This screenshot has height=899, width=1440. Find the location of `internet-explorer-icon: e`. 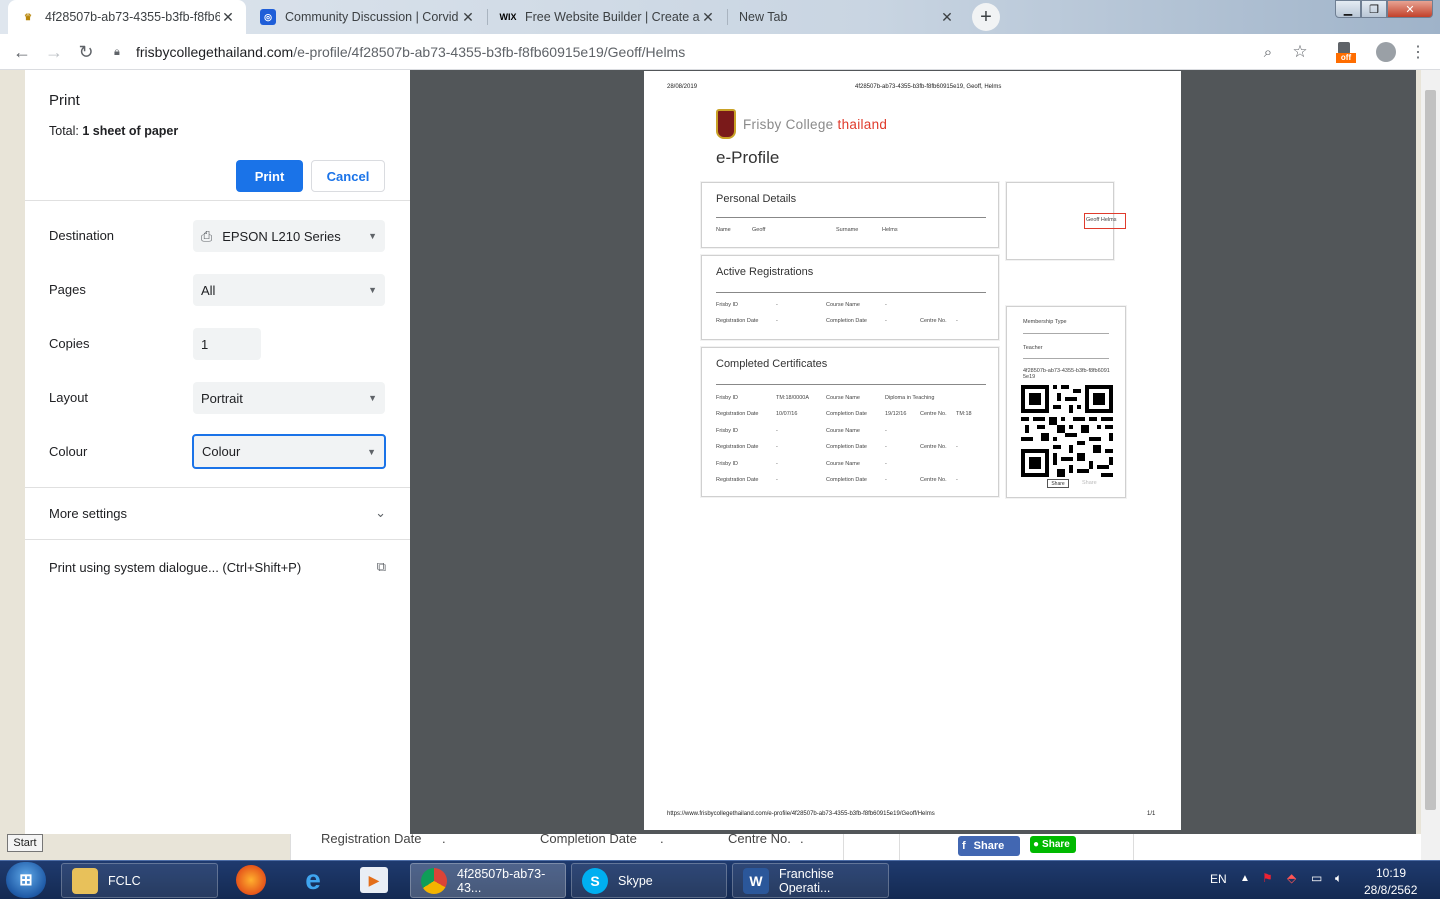

internet-explorer-icon: e is located at coordinates (313, 880).